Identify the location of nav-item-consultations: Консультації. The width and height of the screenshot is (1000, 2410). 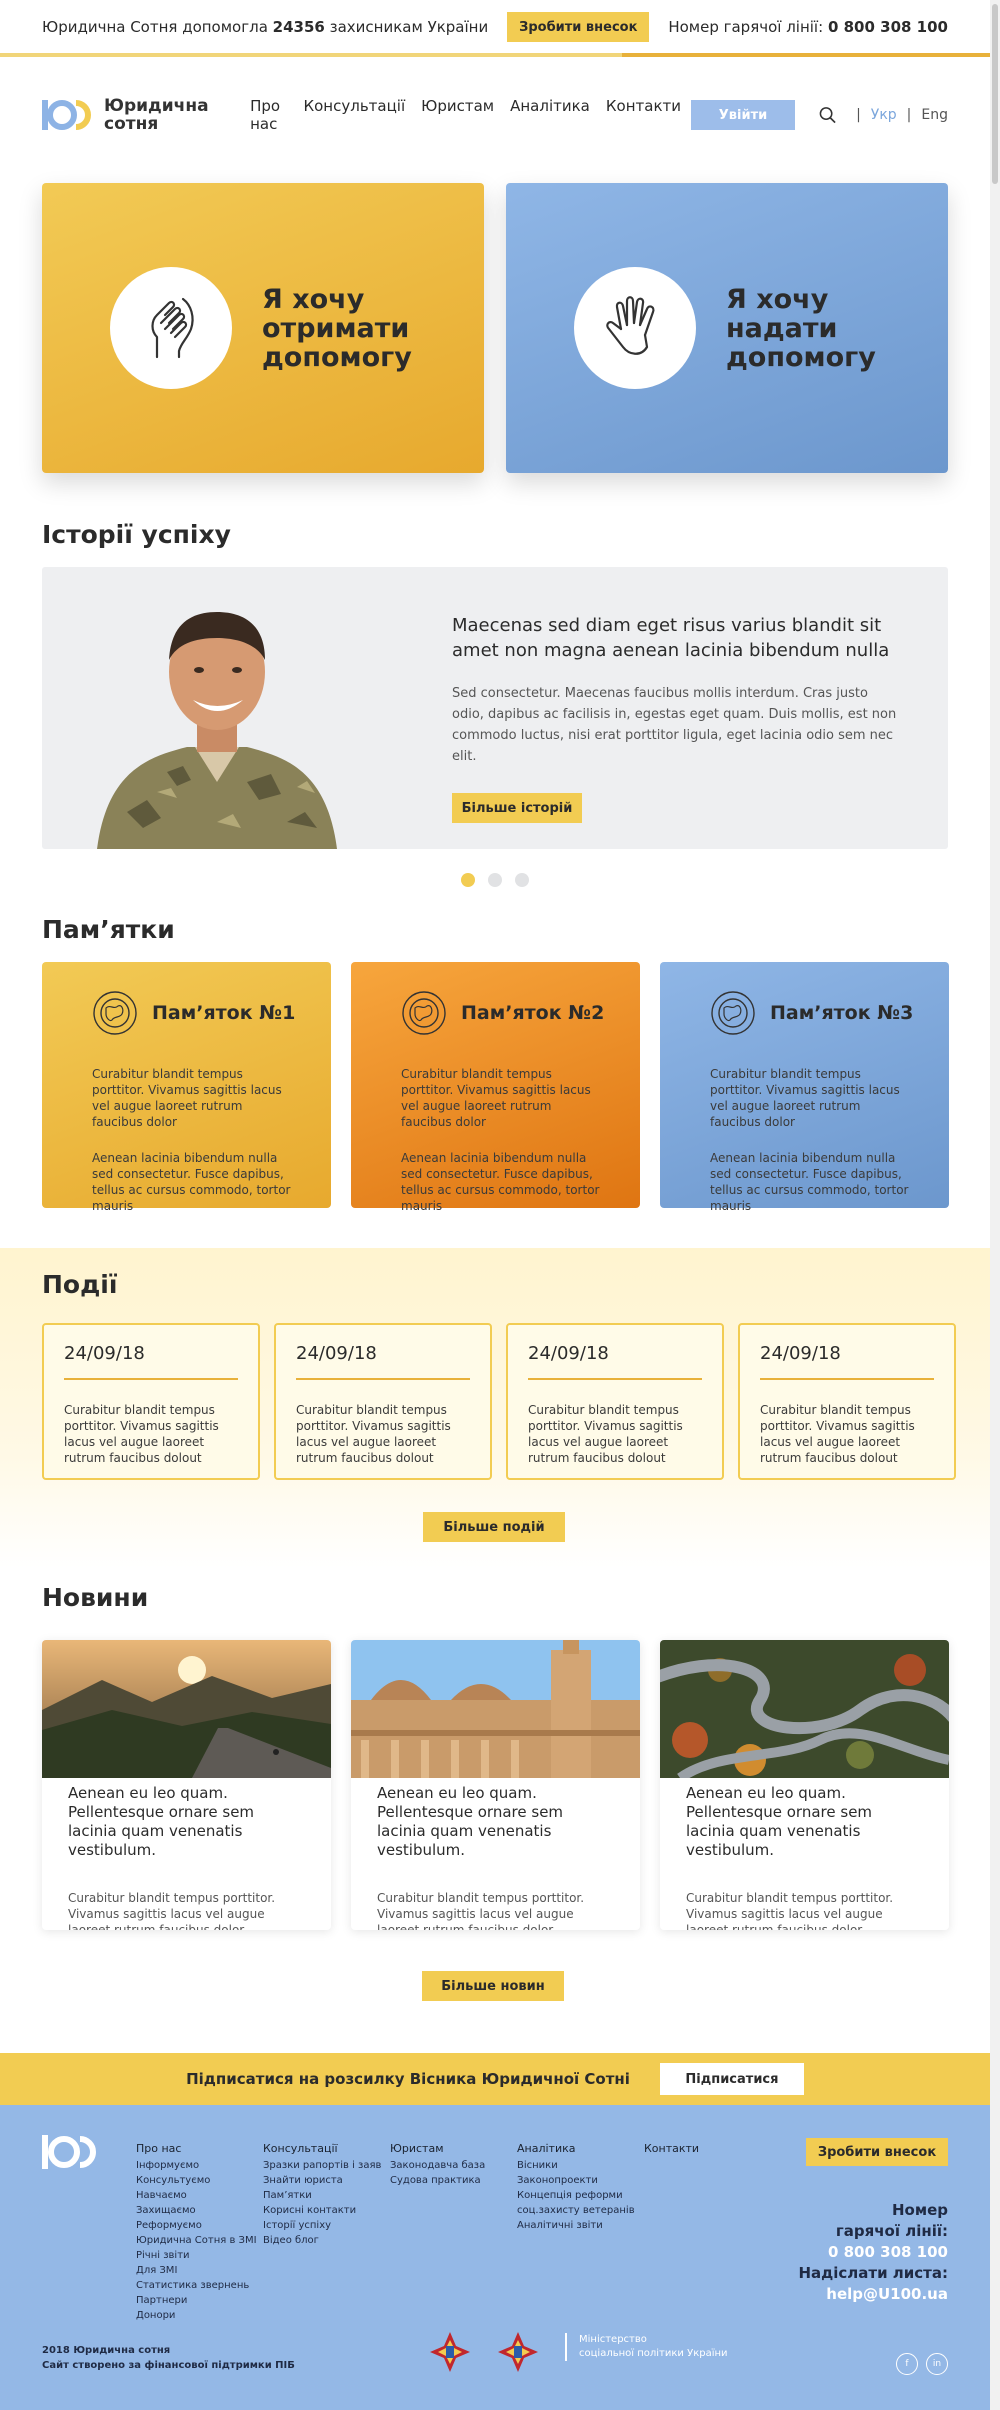
(354, 115).